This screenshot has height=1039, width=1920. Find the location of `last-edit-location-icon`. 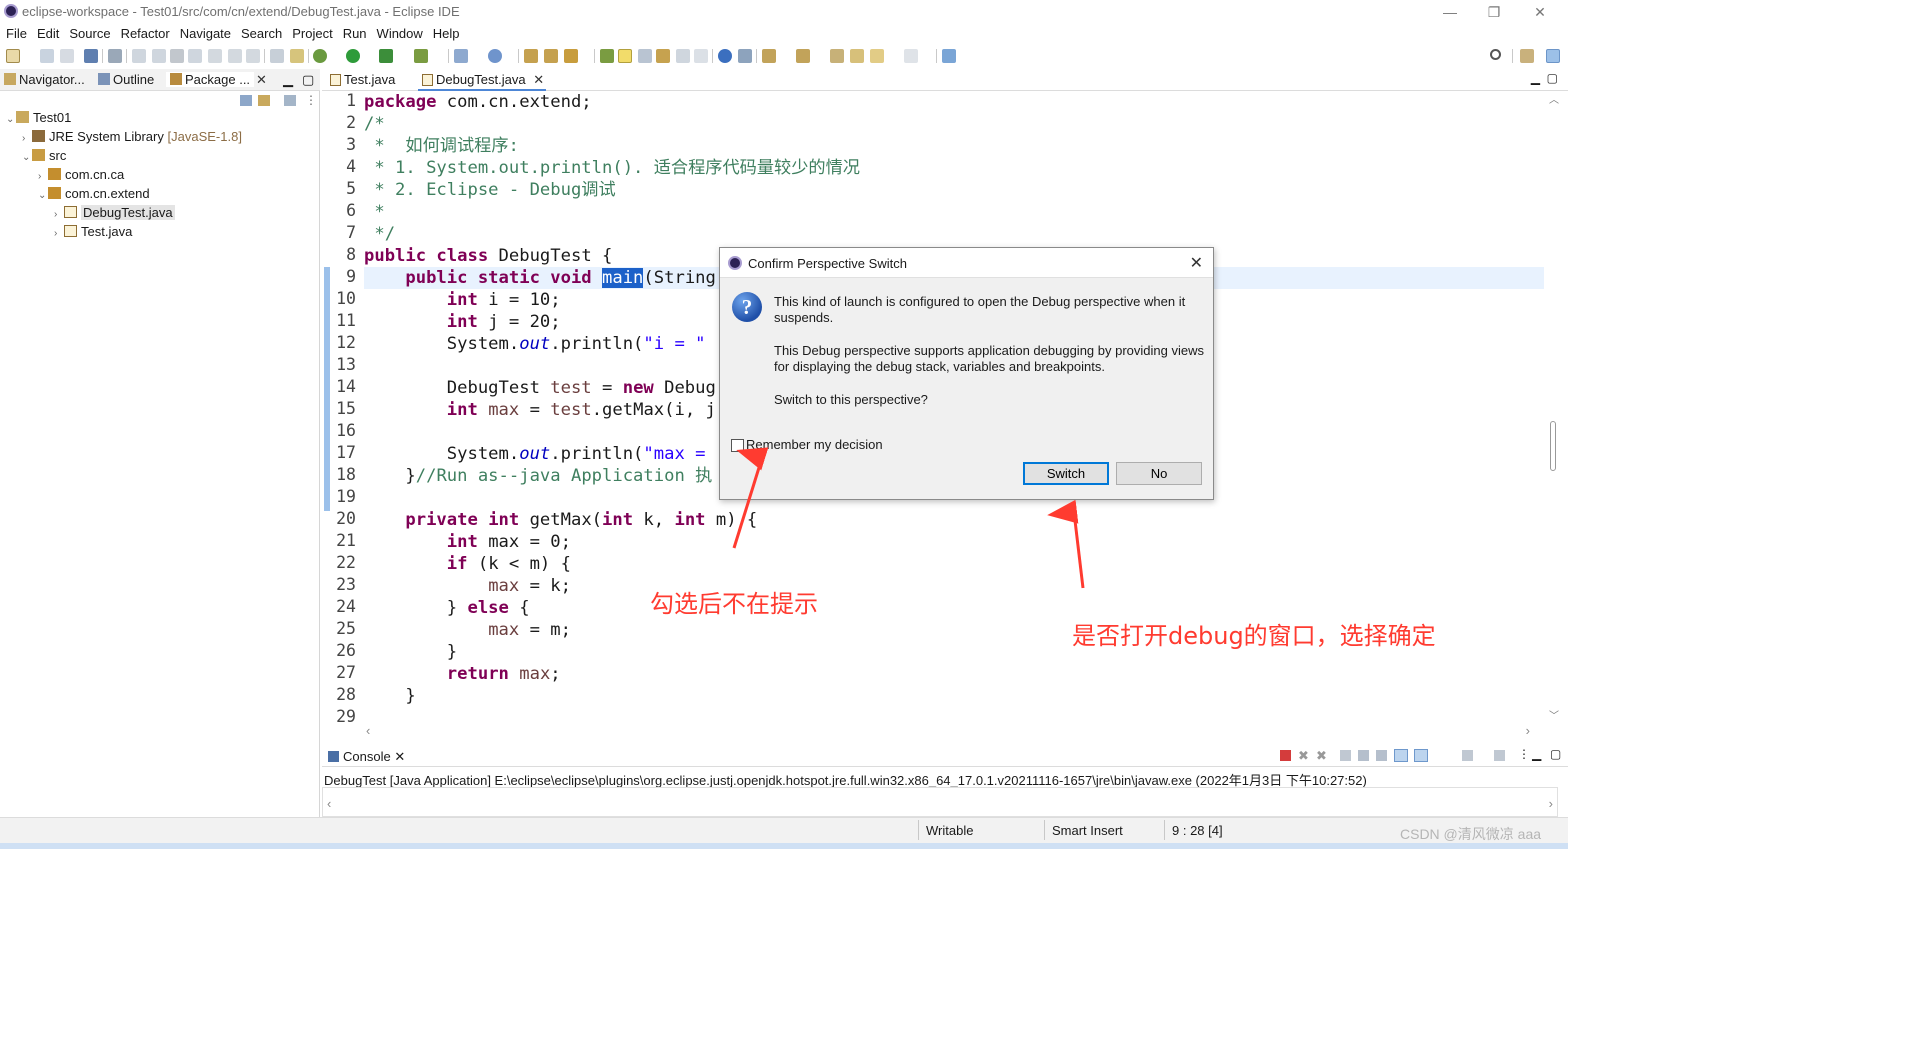

last-edit-location-icon is located at coordinates (837, 56).